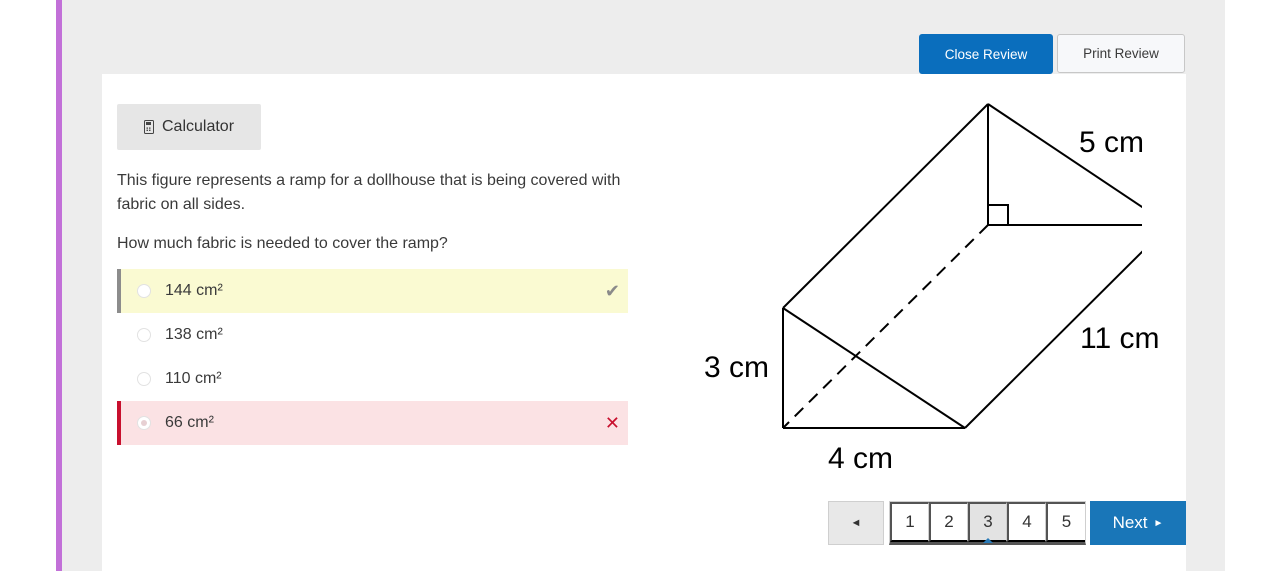 Image resolution: width=1279 pixels, height=571 pixels. I want to click on check-icon: ✔, so click(612, 291).